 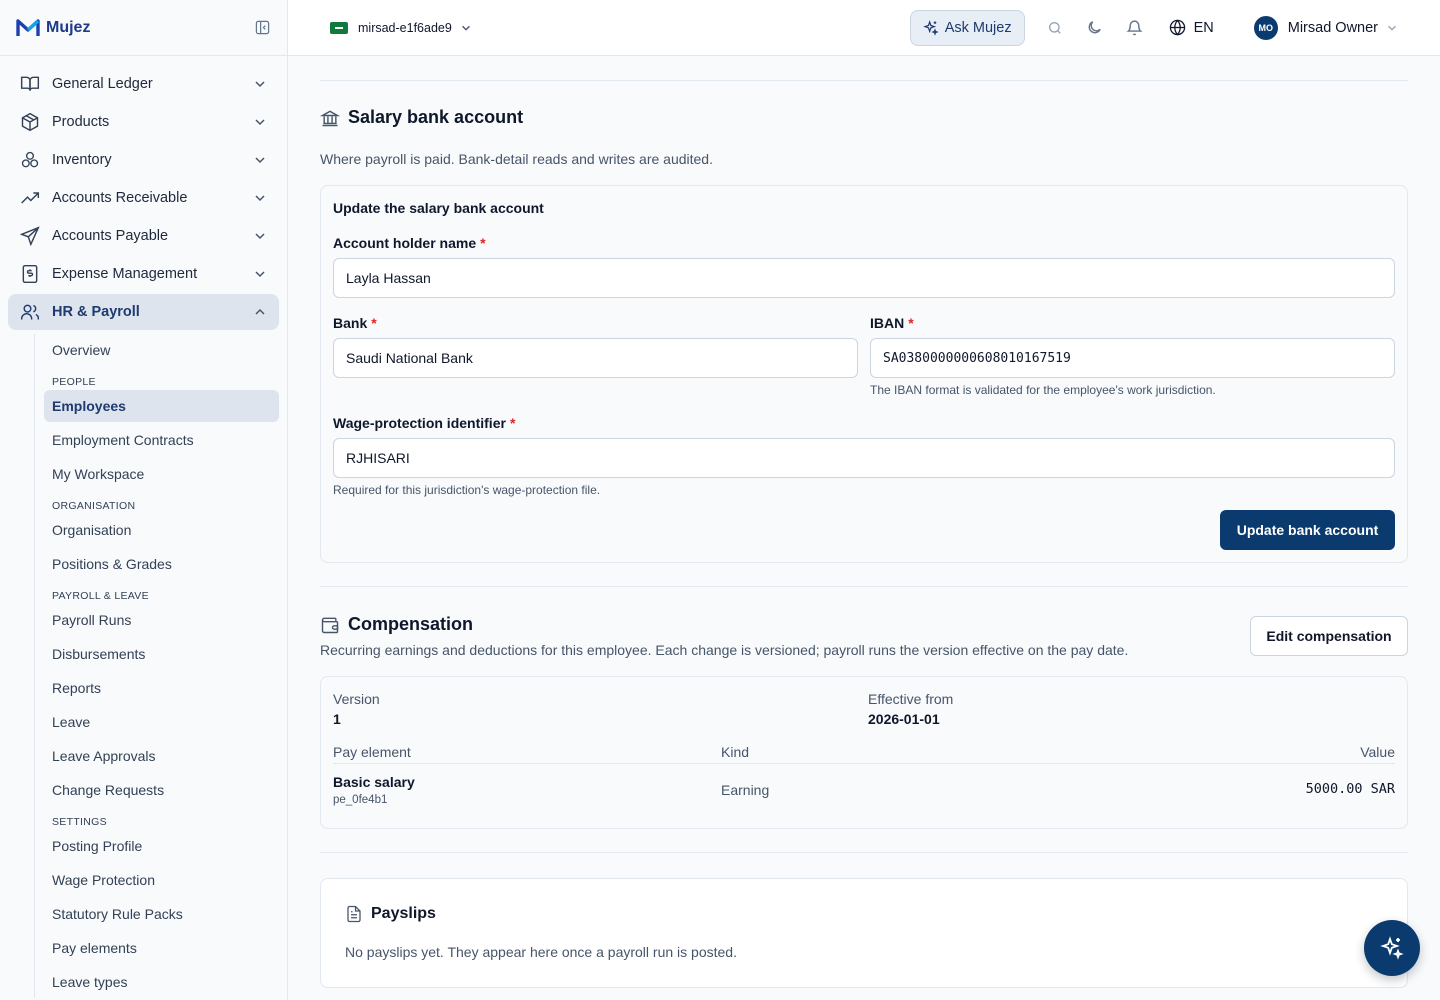 I want to click on wage-protection-label: Wage-protection identifier *, so click(x=424, y=423).